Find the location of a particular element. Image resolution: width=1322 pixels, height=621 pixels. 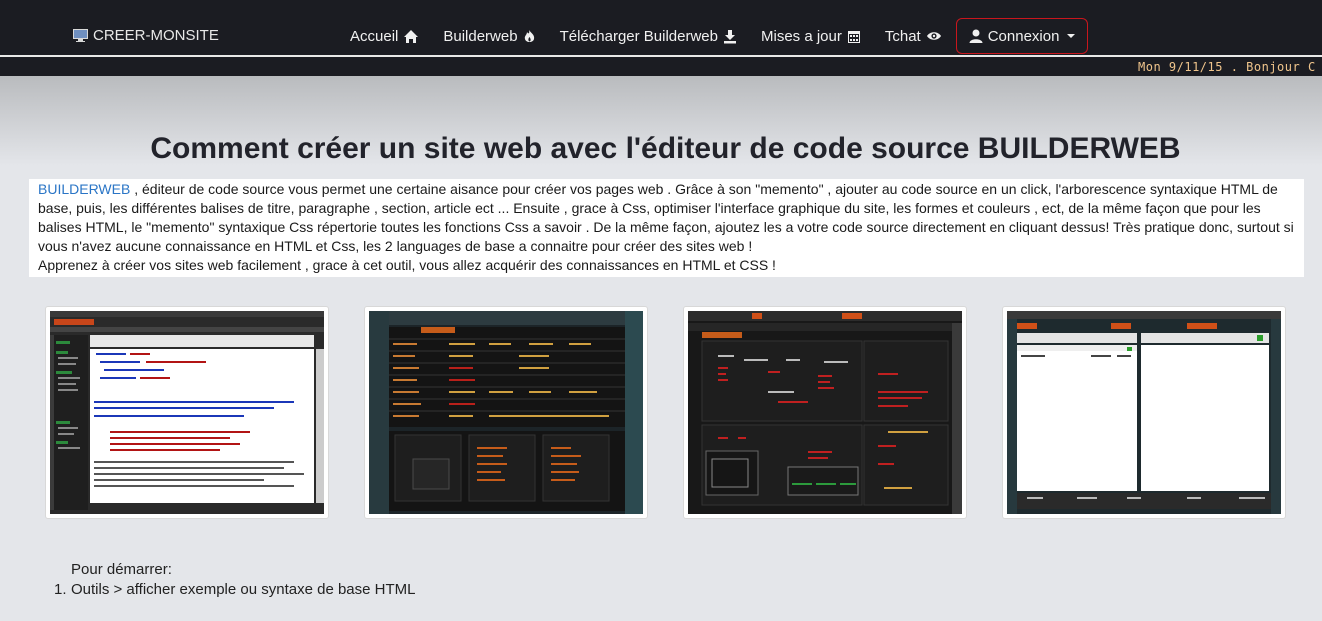

nav-tchat-label: Tchat is located at coordinates (902, 36).